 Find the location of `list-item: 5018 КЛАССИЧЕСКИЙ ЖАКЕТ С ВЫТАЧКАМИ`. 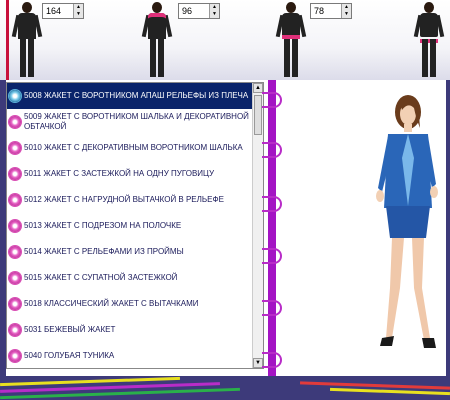

list-item: 5018 КЛАССИЧЕСКИЙ ЖАКЕТ С ВЫТАЧКАМИ is located at coordinates (135, 304).